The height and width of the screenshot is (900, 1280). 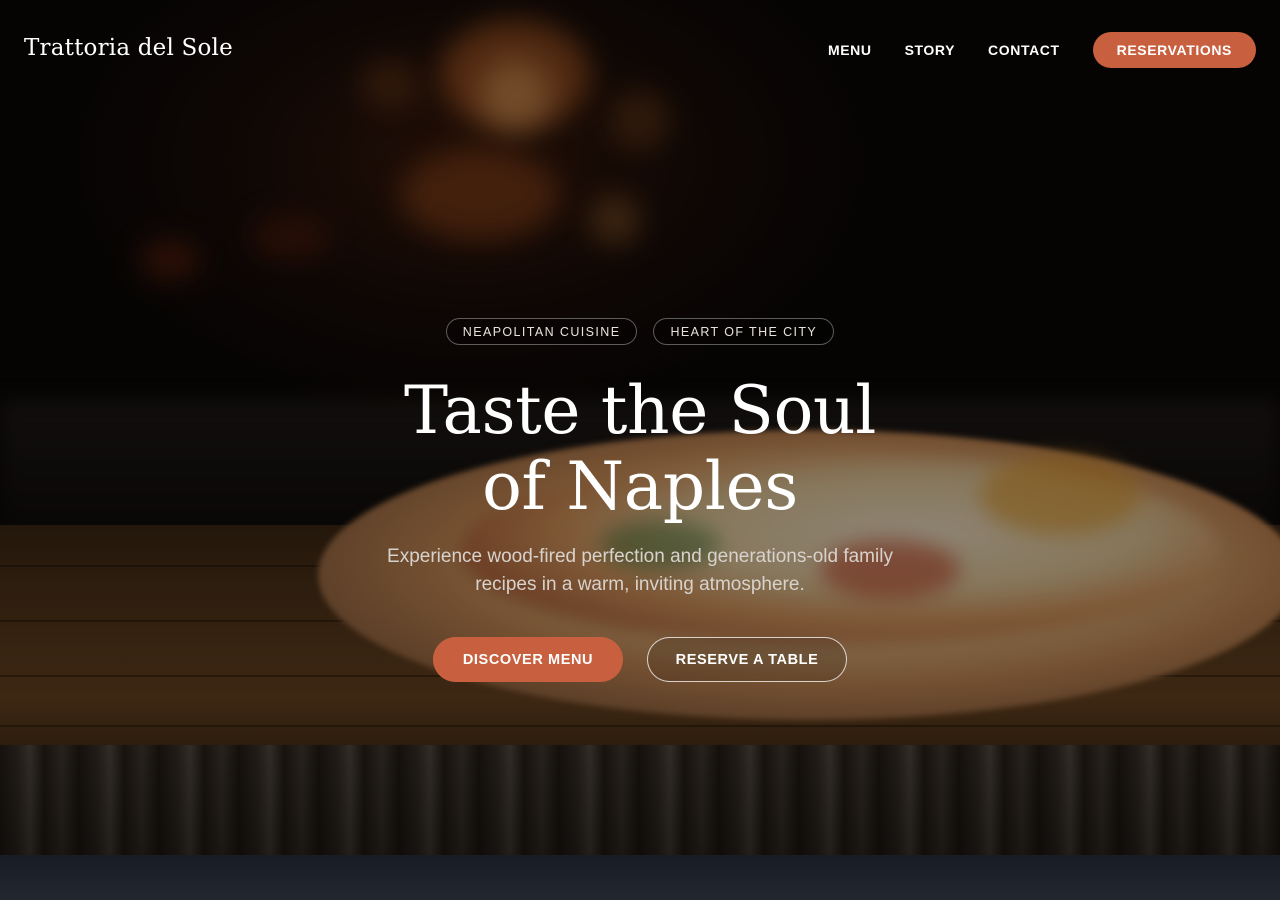 What do you see at coordinates (640, 659) in the screenshot?
I see `hero-actions: DISCOVER MENU RESERVE A TABLE` at bounding box center [640, 659].